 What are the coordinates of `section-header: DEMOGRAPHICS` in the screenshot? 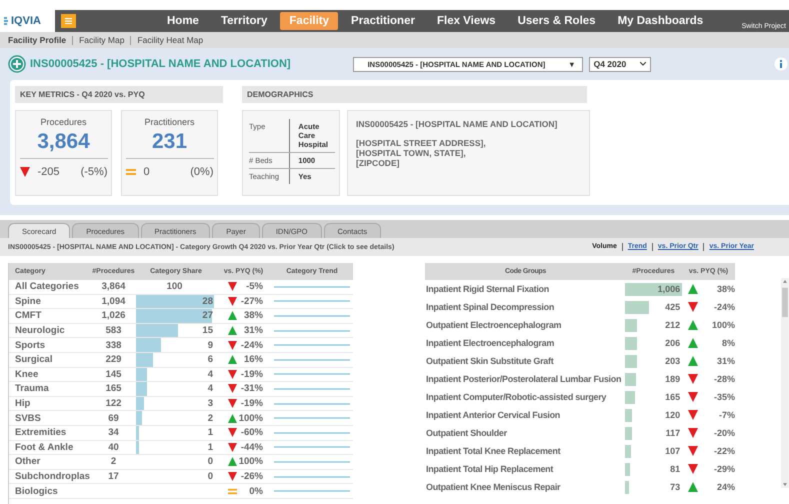 It's located at (414, 94).